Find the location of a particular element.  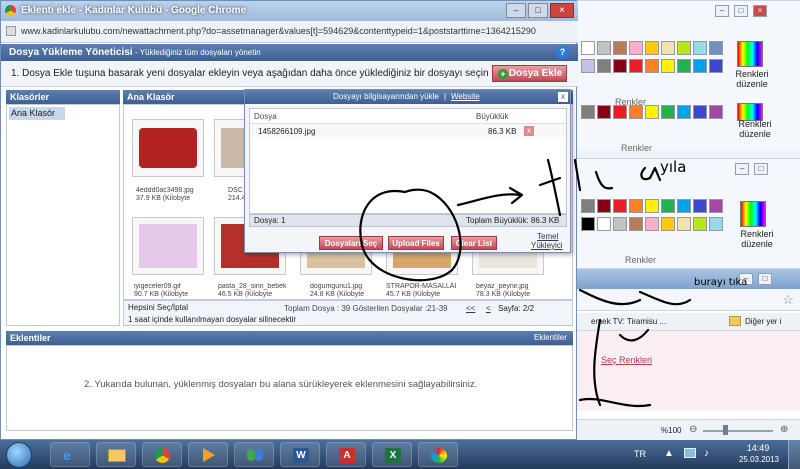

ie-icon: e is located at coordinates (70, 454).